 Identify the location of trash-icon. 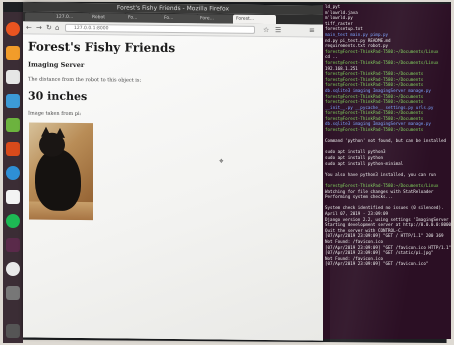
(13, 293).